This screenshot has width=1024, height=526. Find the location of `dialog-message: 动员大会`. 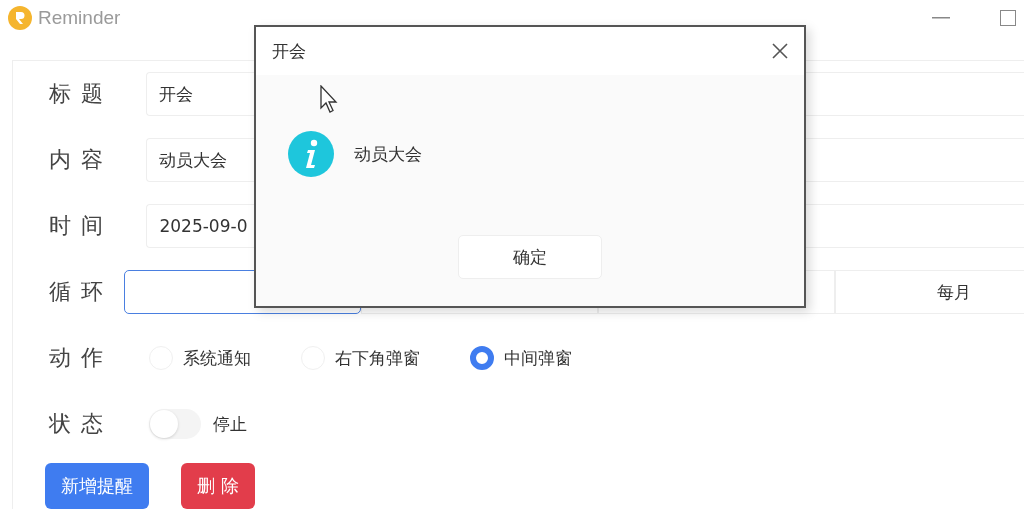

dialog-message: 动员大会 is located at coordinates (388, 154).